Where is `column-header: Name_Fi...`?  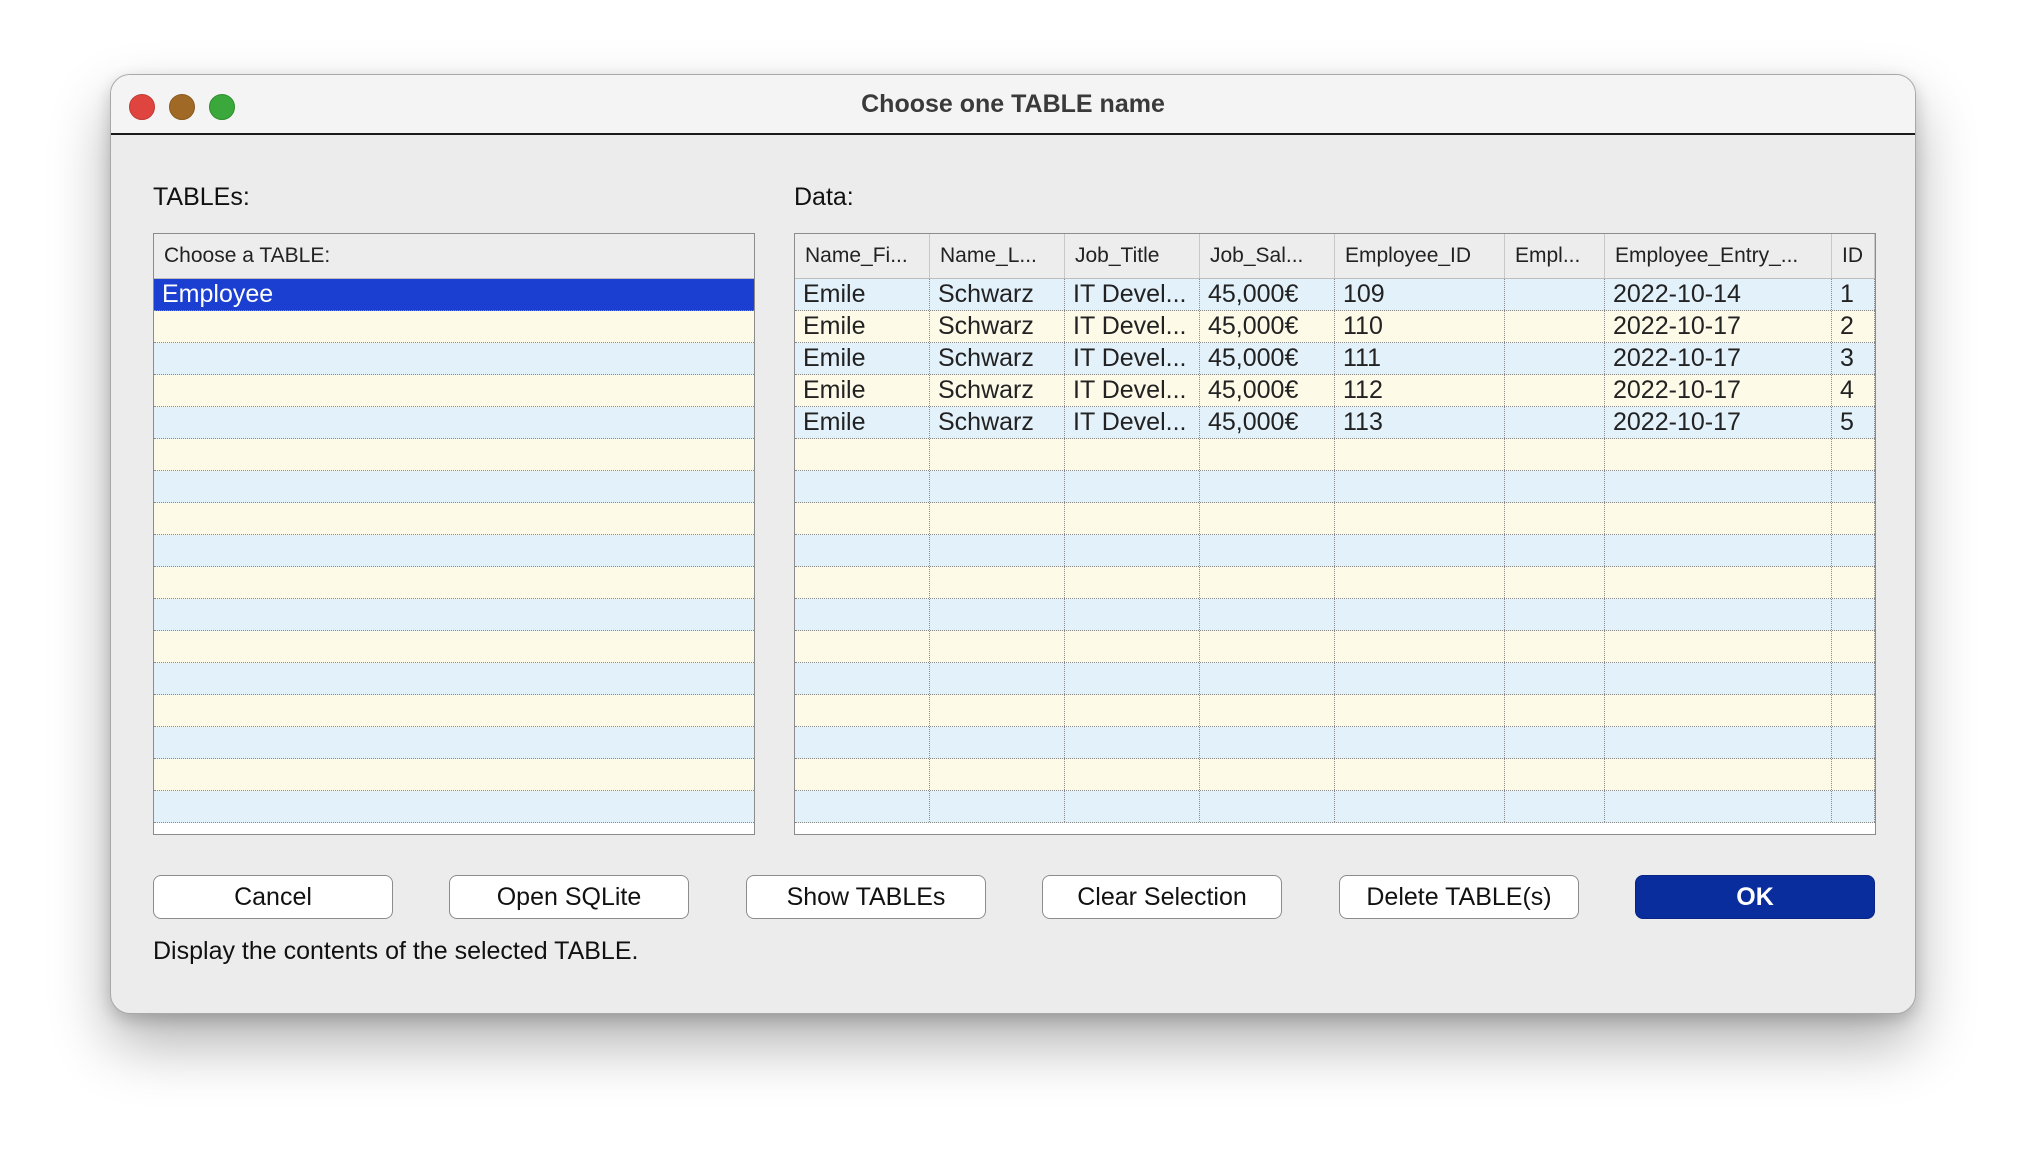
column-header: Name_Fi... is located at coordinates (862, 256).